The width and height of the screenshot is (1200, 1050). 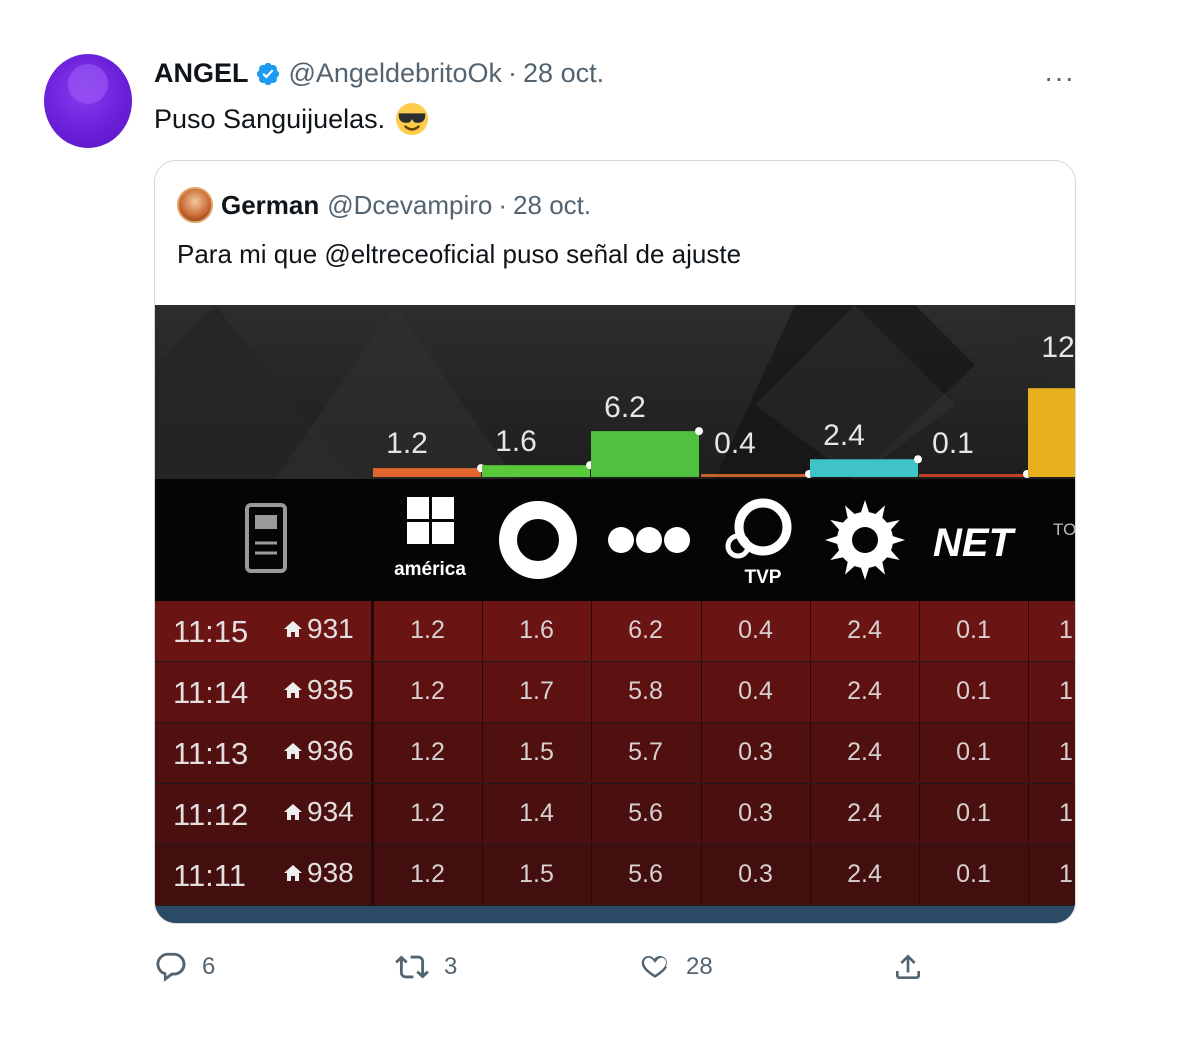 I want to click on row-homes: 934, so click(x=318, y=812).